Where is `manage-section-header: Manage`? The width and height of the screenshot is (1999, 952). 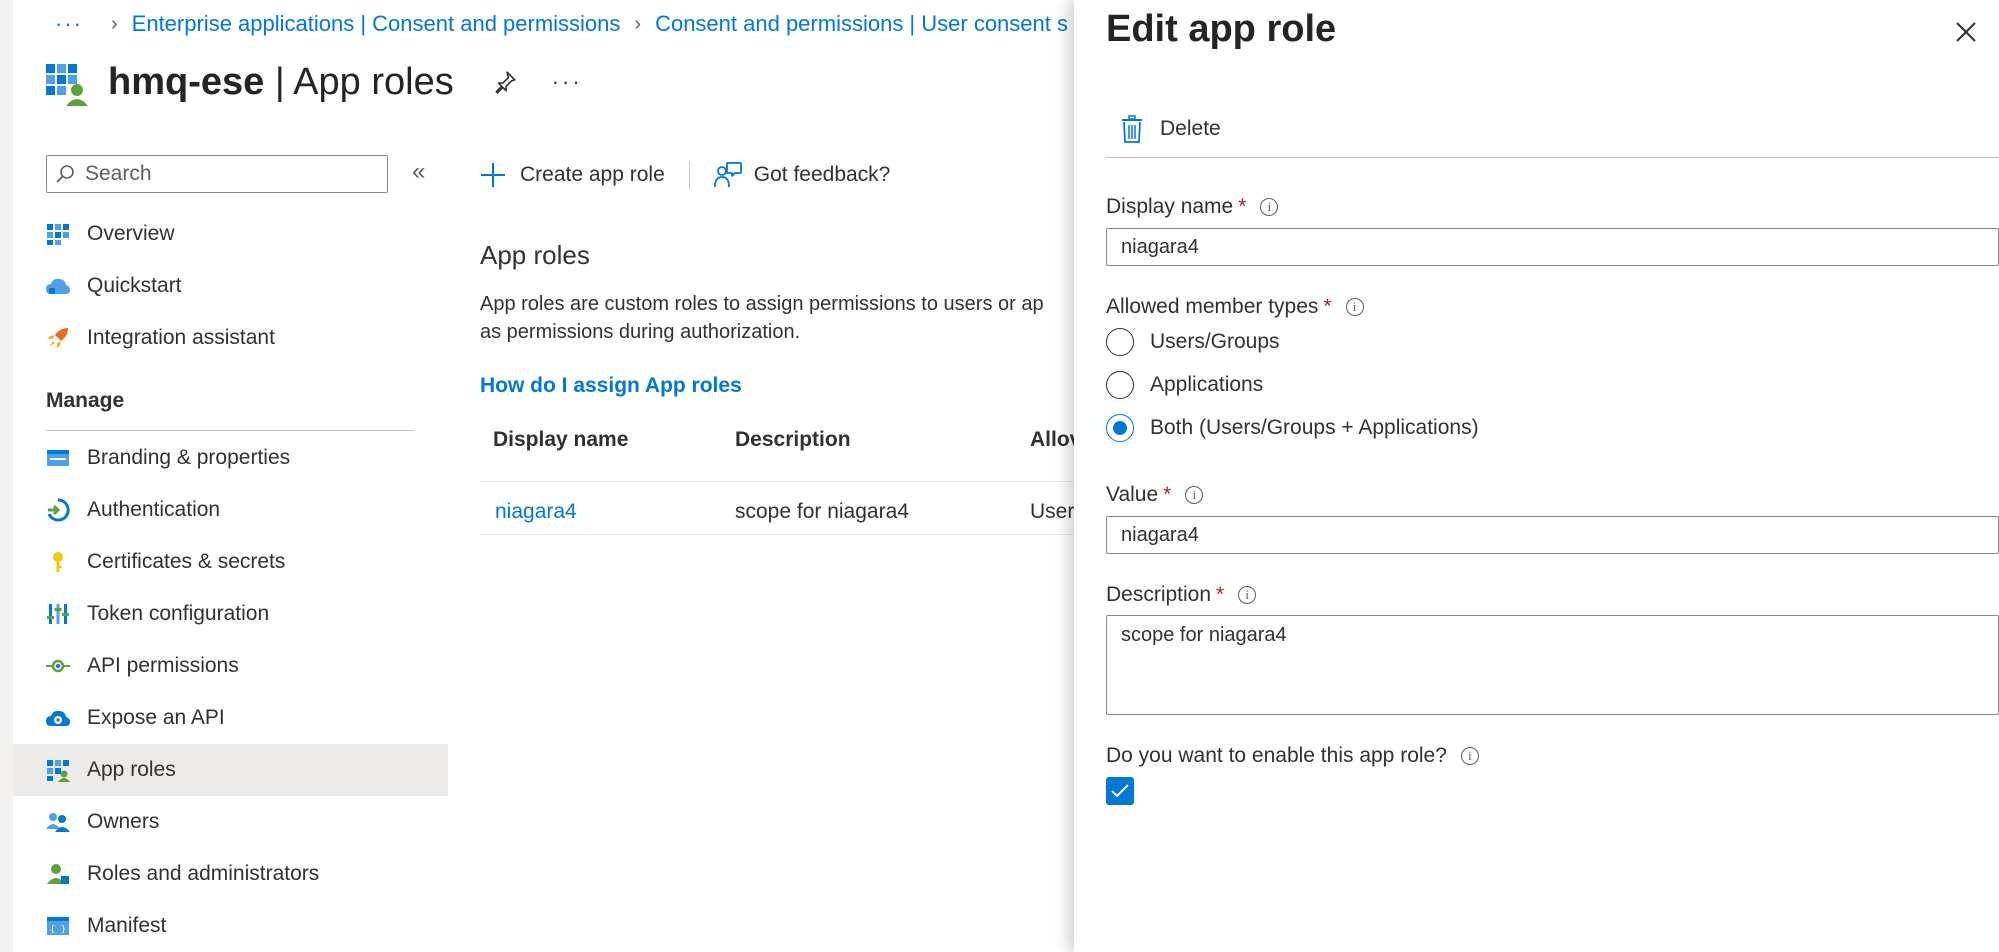
manage-section-header: Manage is located at coordinates (85, 400).